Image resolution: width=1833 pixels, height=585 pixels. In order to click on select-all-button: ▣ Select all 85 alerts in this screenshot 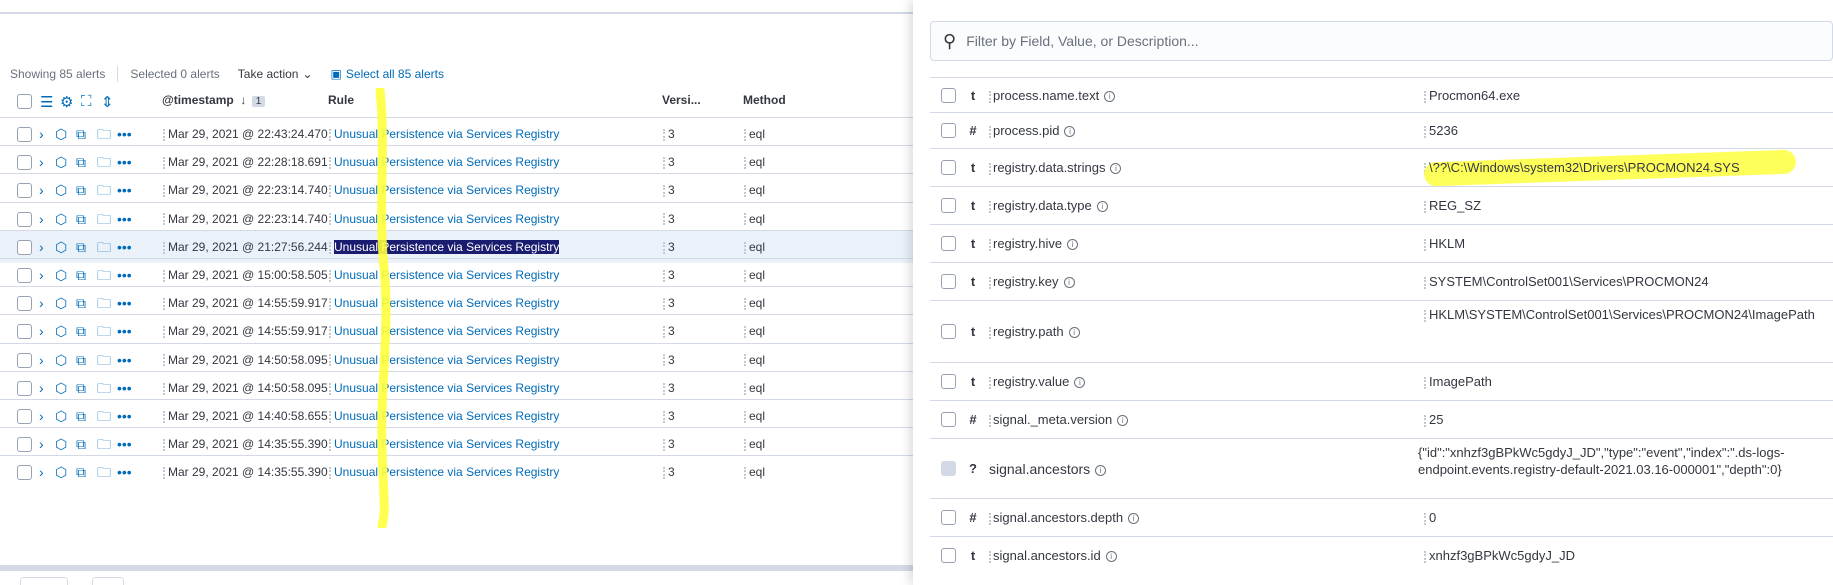, I will do `click(387, 74)`.